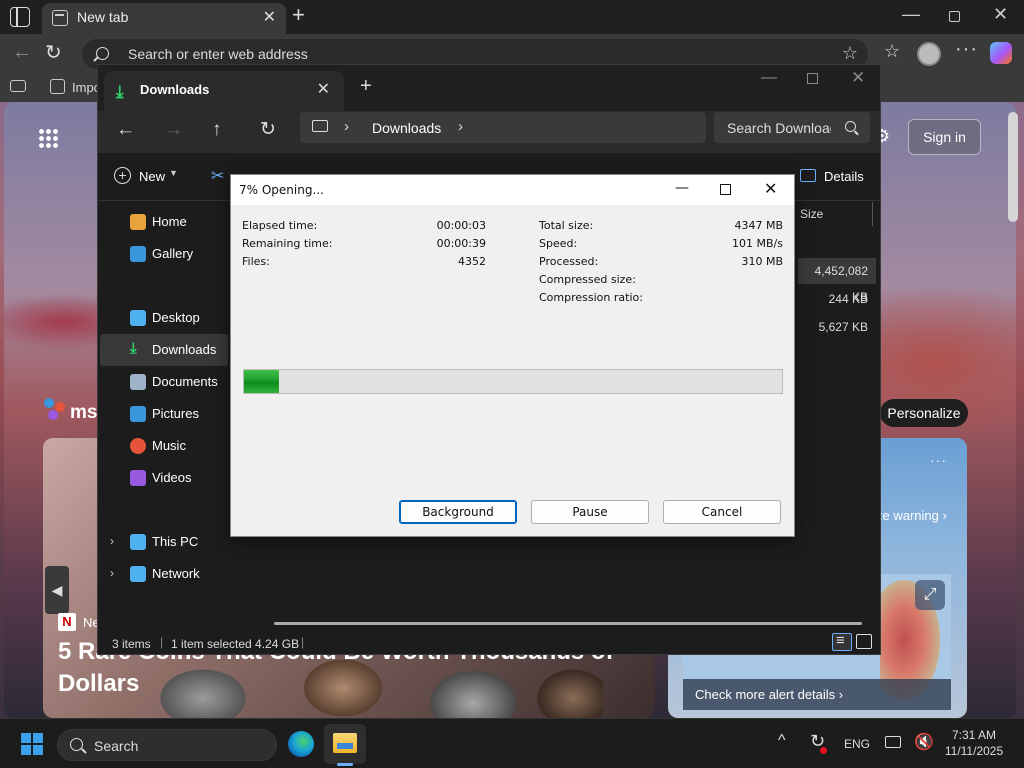 This screenshot has height=768, width=1024. Describe the element at coordinates (930, 595) in the screenshot. I see `expand-icon: ⤢` at that location.